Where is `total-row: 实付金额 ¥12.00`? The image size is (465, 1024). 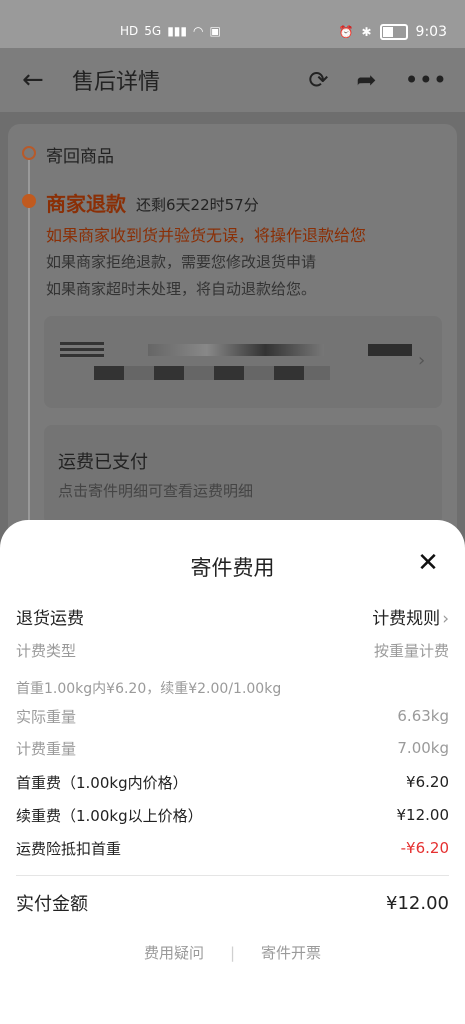 total-row: 实付金额 ¥12.00 is located at coordinates (232, 903).